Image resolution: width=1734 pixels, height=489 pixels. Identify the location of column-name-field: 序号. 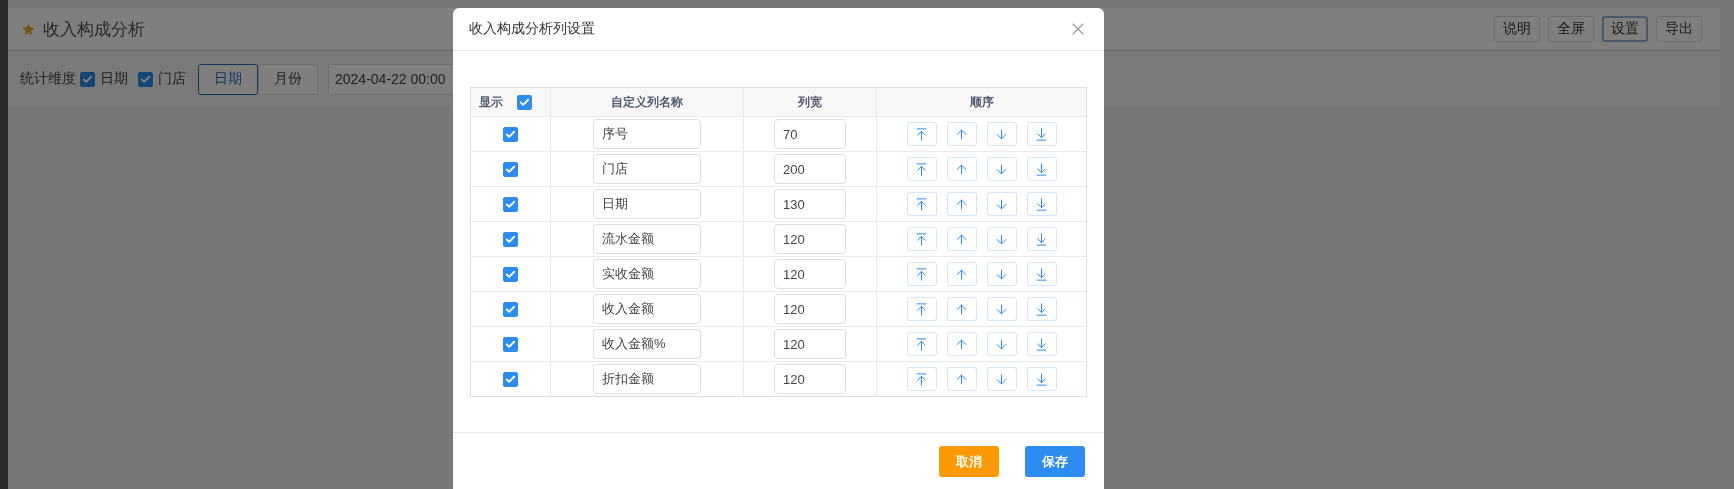
(647, 134).